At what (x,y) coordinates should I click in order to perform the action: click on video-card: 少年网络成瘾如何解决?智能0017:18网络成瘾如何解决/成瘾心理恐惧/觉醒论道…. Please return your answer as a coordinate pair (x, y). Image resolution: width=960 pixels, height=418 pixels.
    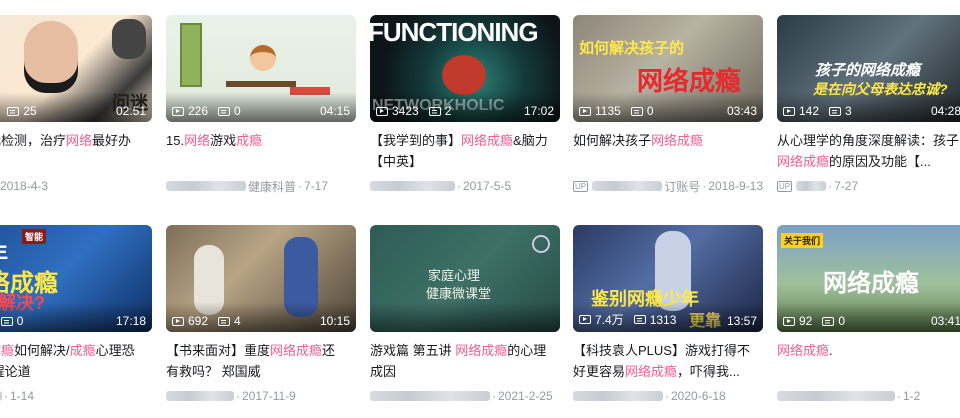
    Looking at the image, I should click on (76, 315).